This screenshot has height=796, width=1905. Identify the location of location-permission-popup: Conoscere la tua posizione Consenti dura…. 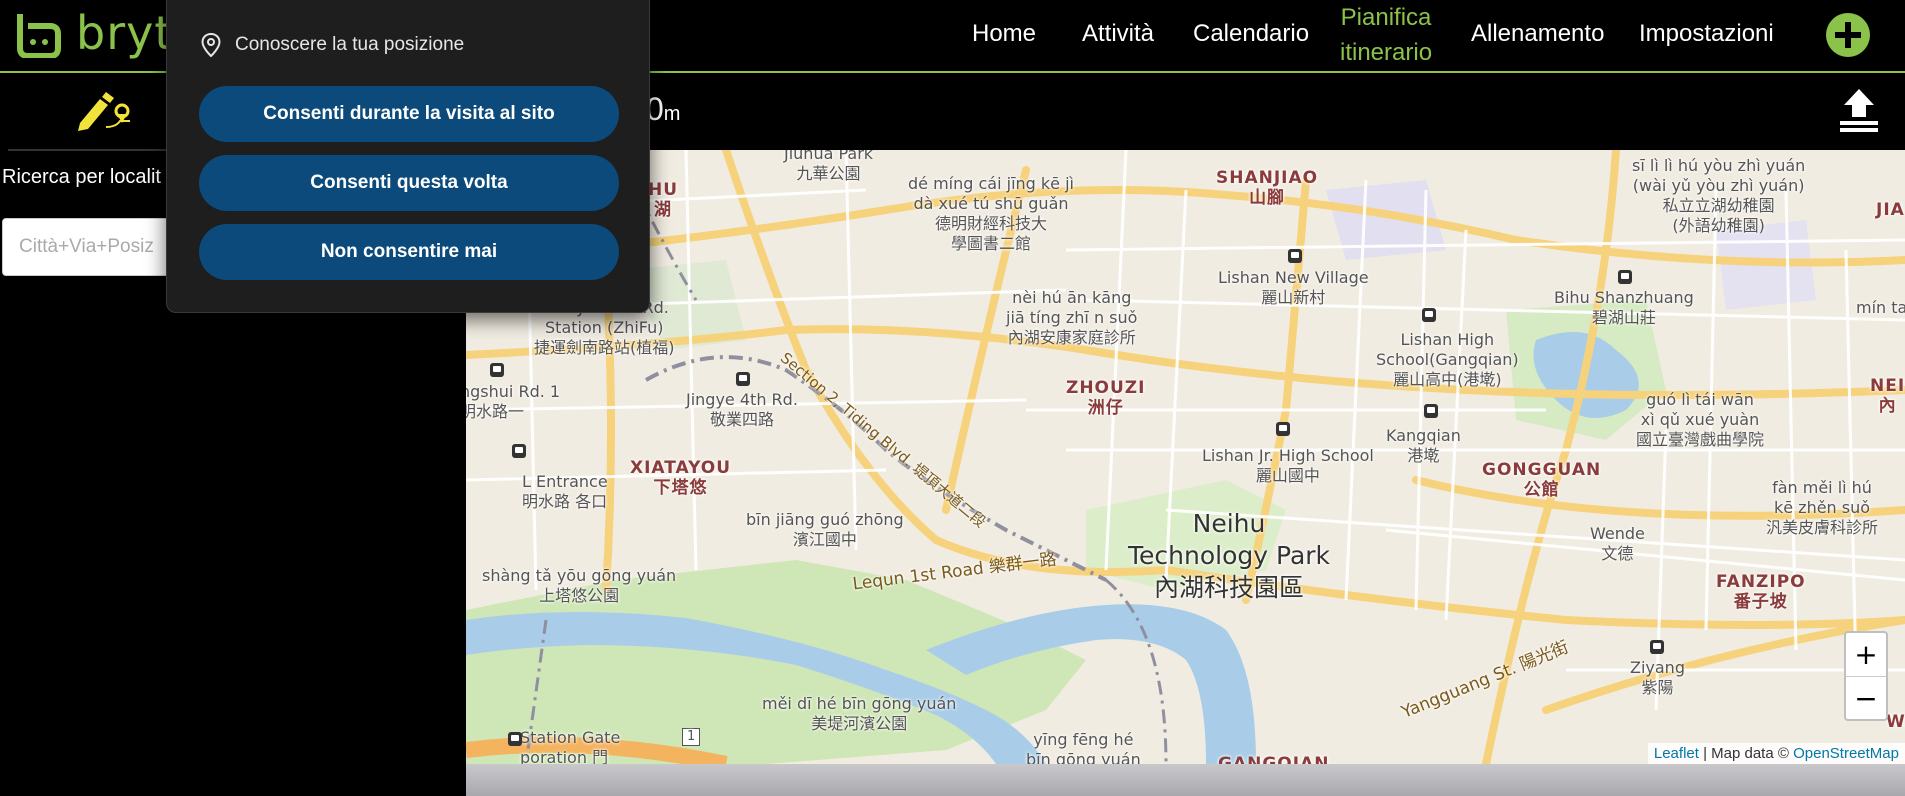
(408, 156).